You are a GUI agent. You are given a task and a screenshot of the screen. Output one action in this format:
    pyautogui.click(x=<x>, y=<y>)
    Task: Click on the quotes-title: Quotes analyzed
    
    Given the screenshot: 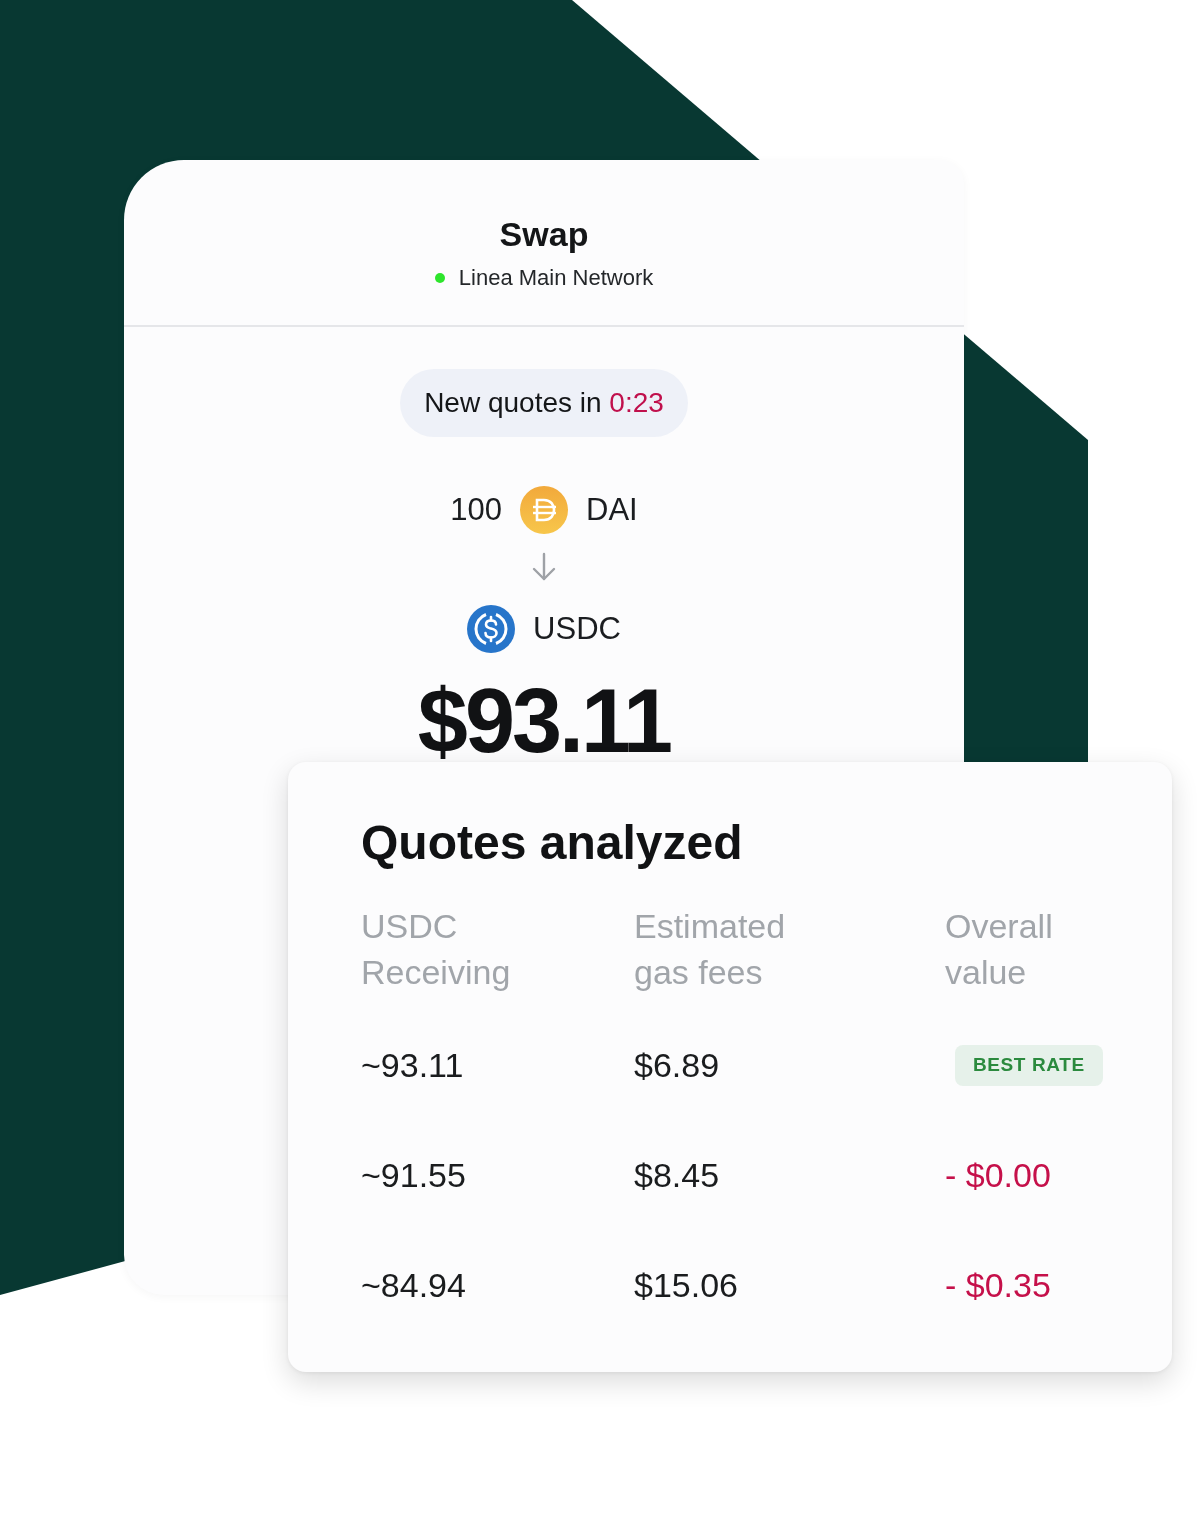 What is the action you would take?
    pyautogui.click(x=552, y=843)
    